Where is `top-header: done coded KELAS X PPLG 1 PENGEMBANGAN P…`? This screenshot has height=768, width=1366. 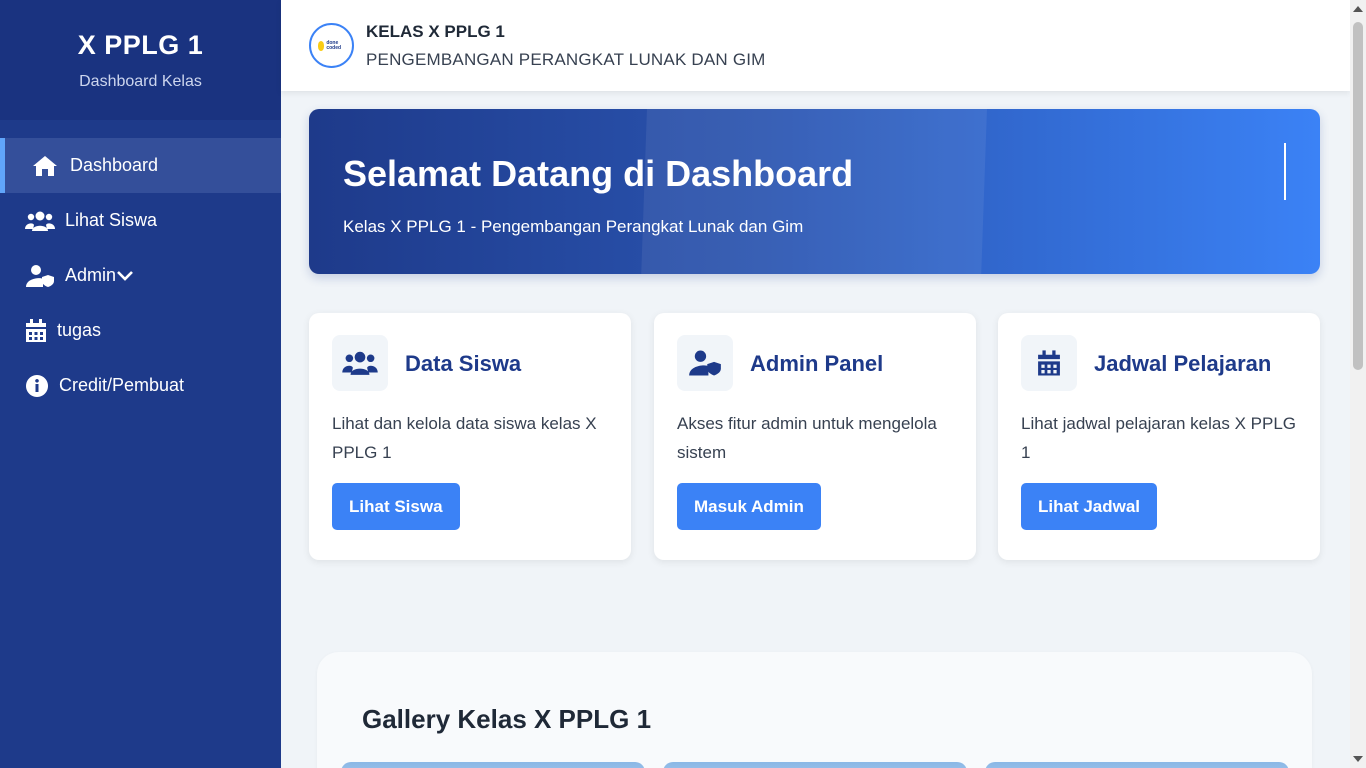
top-header: done coded KELAS X PPLG 1 PENGEMBANGAN P… is located at coordinates (815, 45).